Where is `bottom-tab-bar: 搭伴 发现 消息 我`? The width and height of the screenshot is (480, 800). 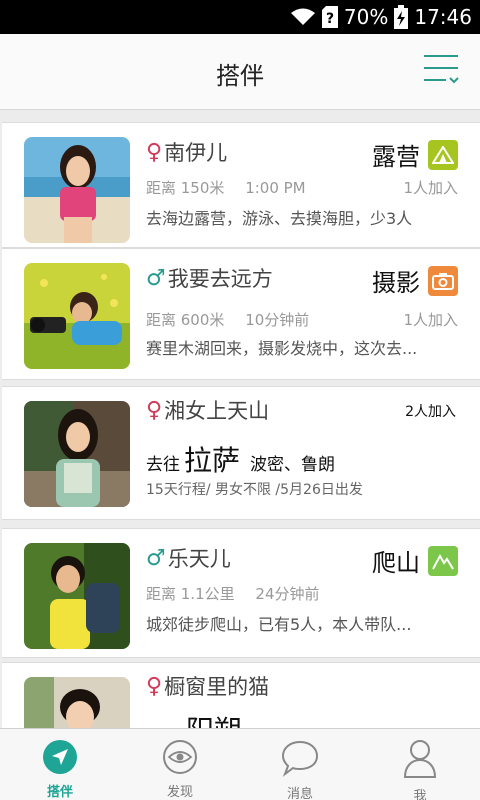 bottom-tab-bar: 搭伴 发现 消息 我 is located at coordinates (240, 764).